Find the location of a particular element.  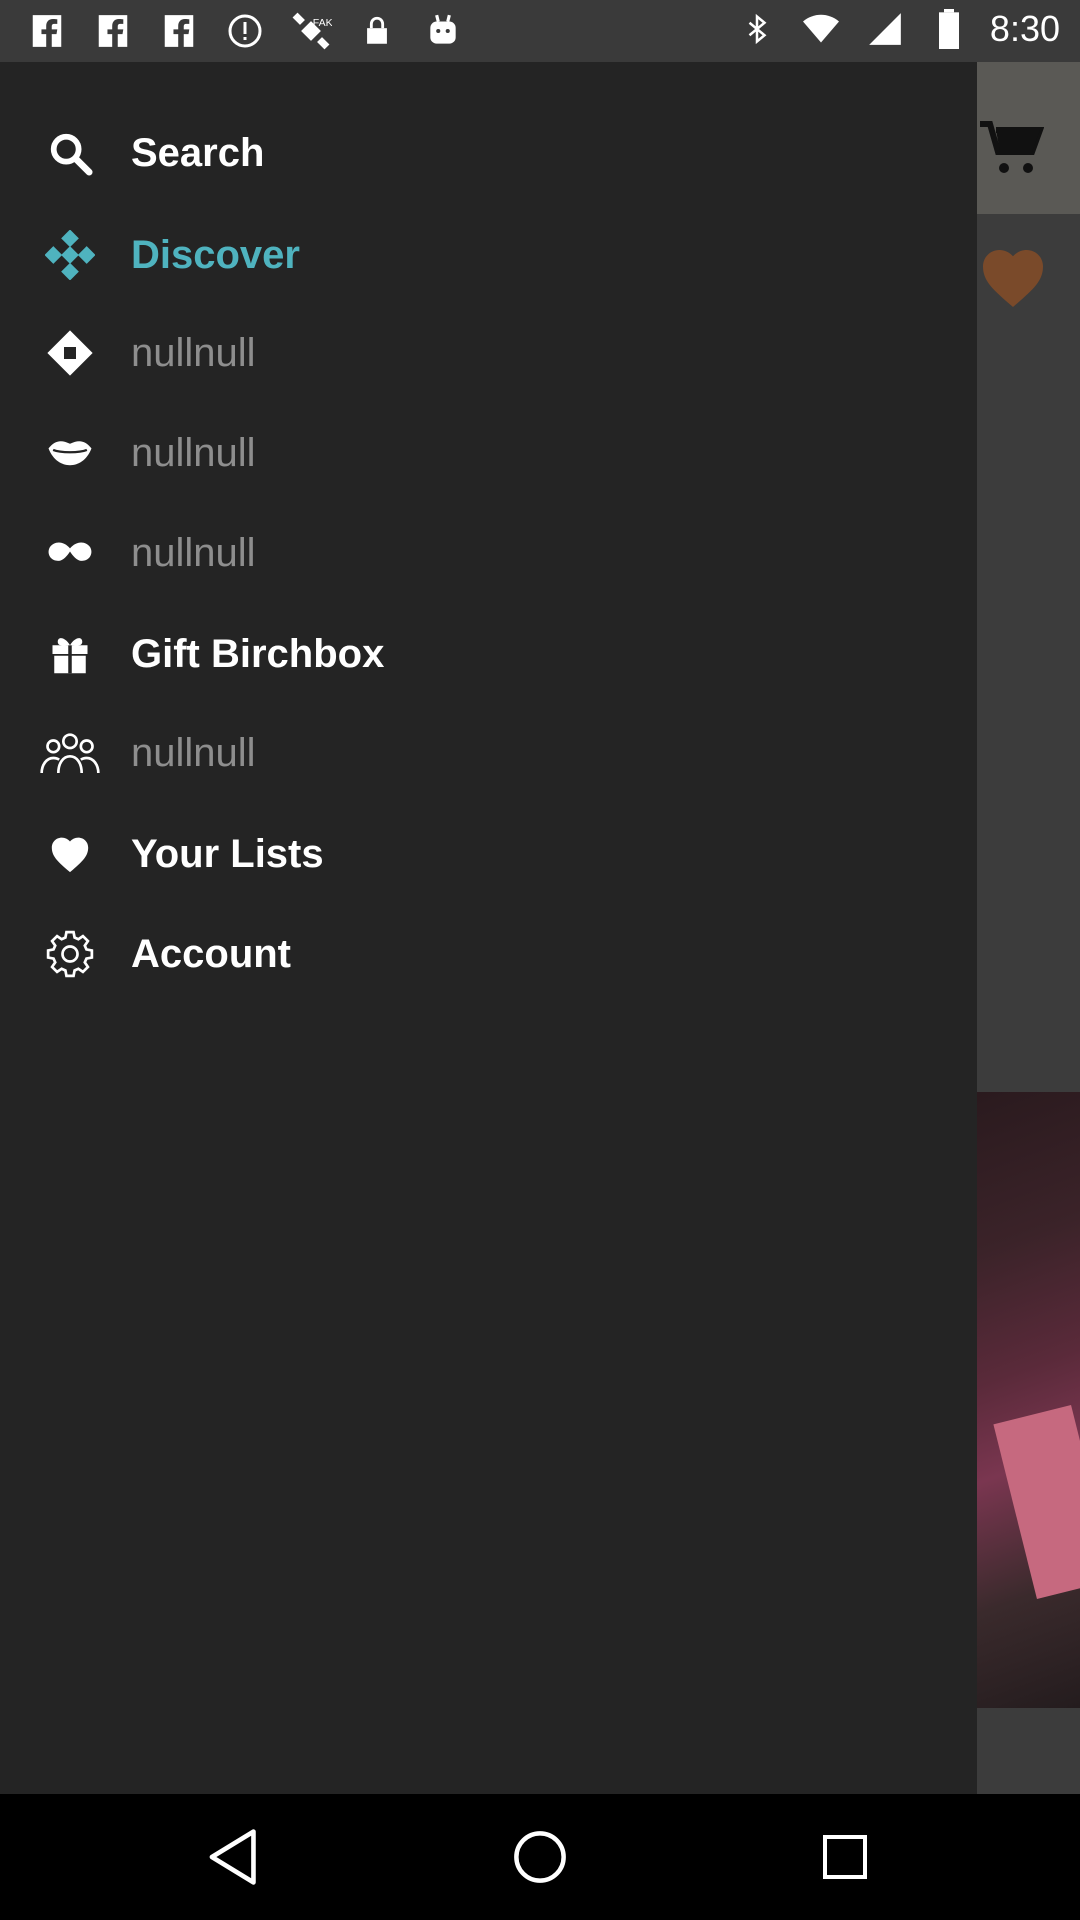

alert-icon is located at coordinates (245, 31).